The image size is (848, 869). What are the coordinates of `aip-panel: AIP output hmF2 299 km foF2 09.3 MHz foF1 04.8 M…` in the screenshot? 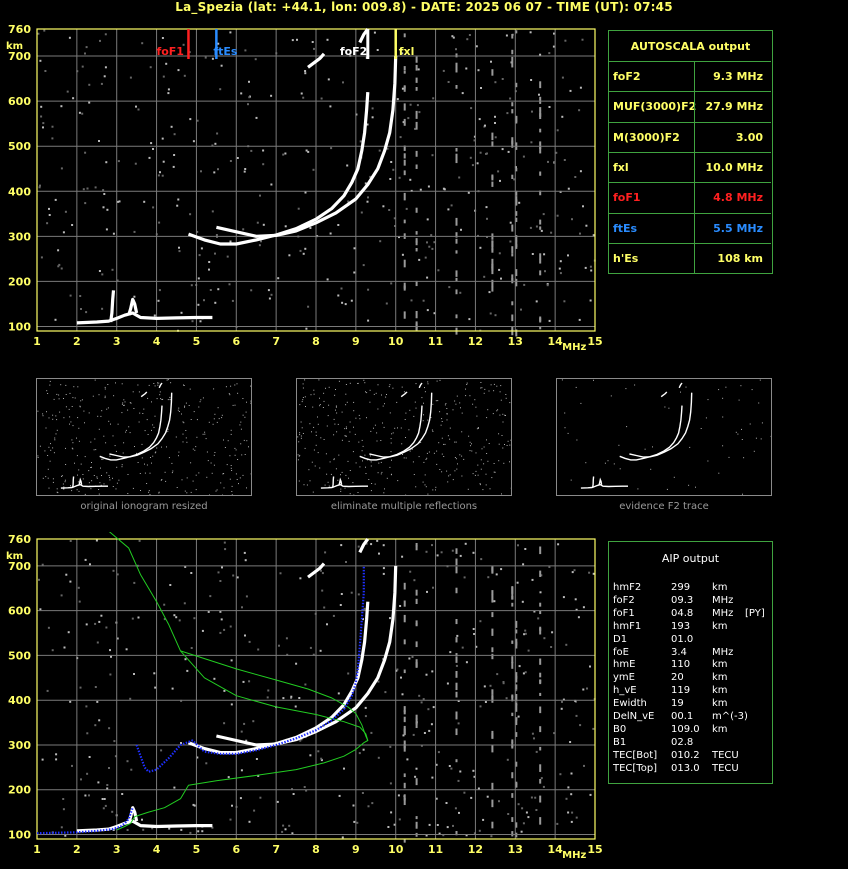 It's located at (690, 662).